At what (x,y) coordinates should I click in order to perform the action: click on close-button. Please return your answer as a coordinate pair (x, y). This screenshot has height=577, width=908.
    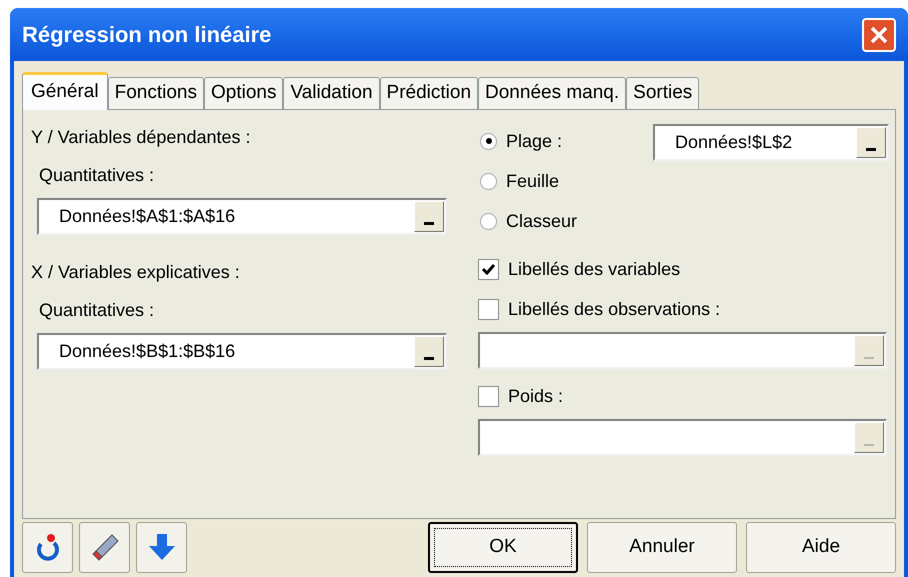
    Looking at the image, I should click on (879, 35).